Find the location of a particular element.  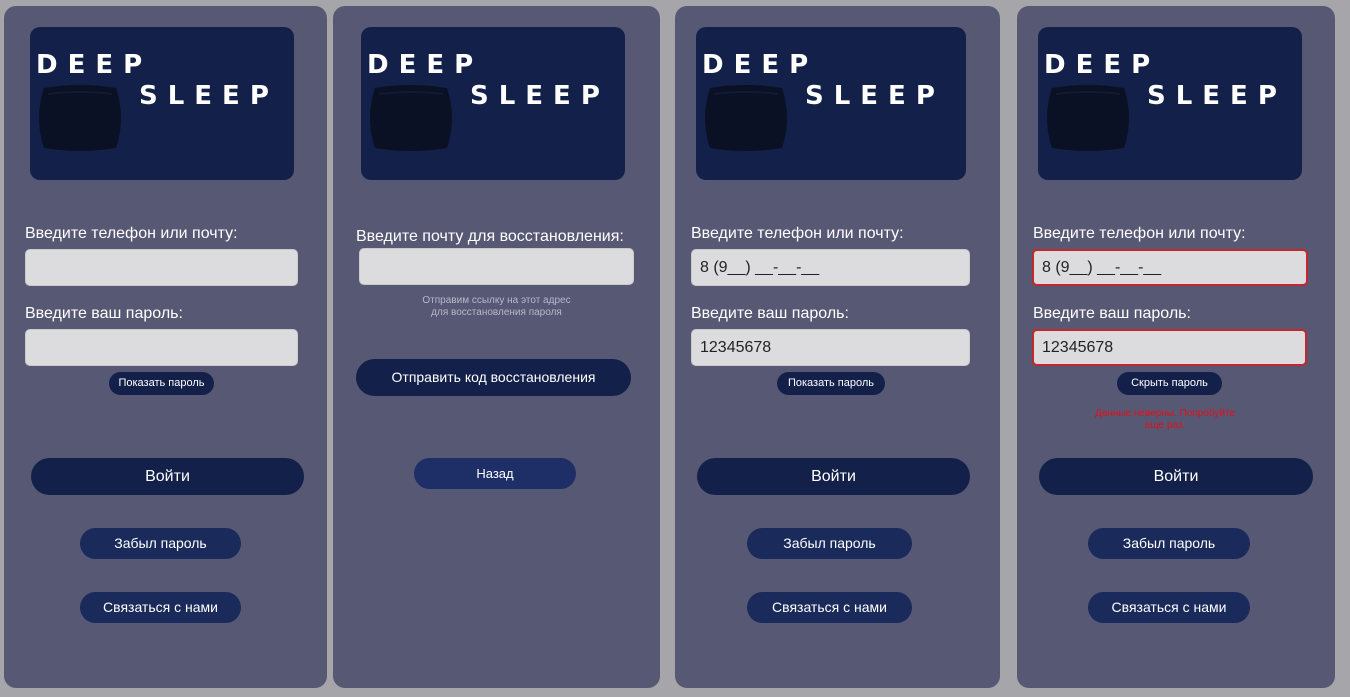

recovery-email-label: Введите почту для восстановления: is located at coordinates (490, 236).